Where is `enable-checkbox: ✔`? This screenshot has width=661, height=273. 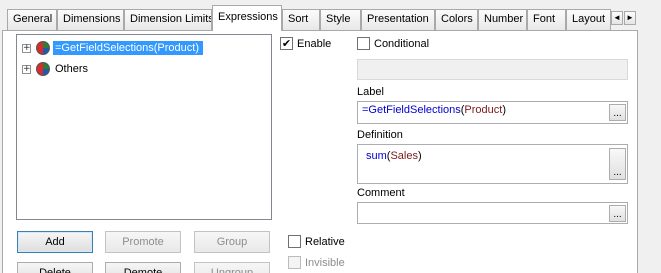
enable-checkbox: ✔ is located at coordinates (286, 43).